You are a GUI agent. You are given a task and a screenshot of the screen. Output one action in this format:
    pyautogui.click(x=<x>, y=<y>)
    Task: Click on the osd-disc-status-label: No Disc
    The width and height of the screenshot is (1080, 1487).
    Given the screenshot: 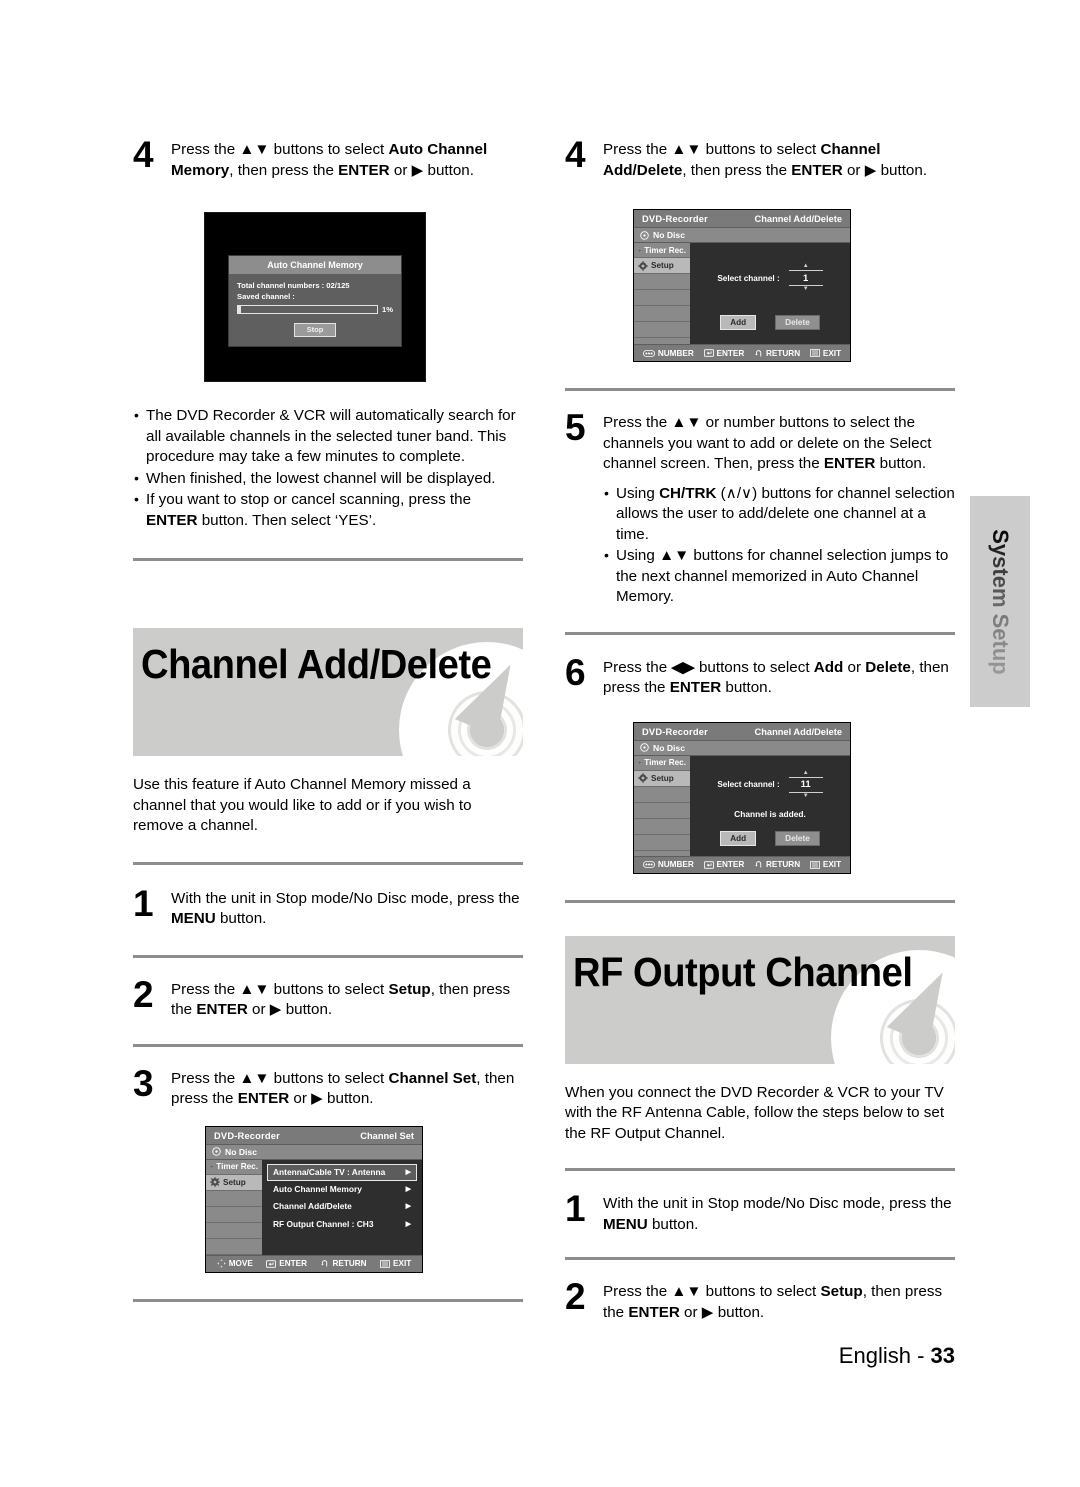 What is the action you would take?
    pyautogui.click(x=241, y=1151)
    